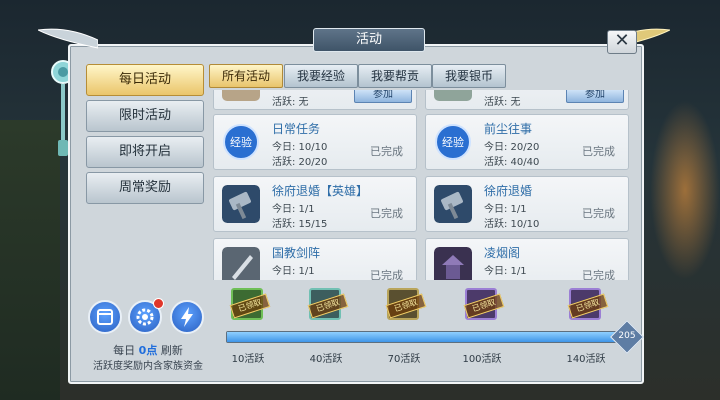 The image size is (720, 400). What do you see at coordinates (512, 162) in the screenshot?
I see `activity-active: 活跃: 40/40` at bounding box center [512, 162].